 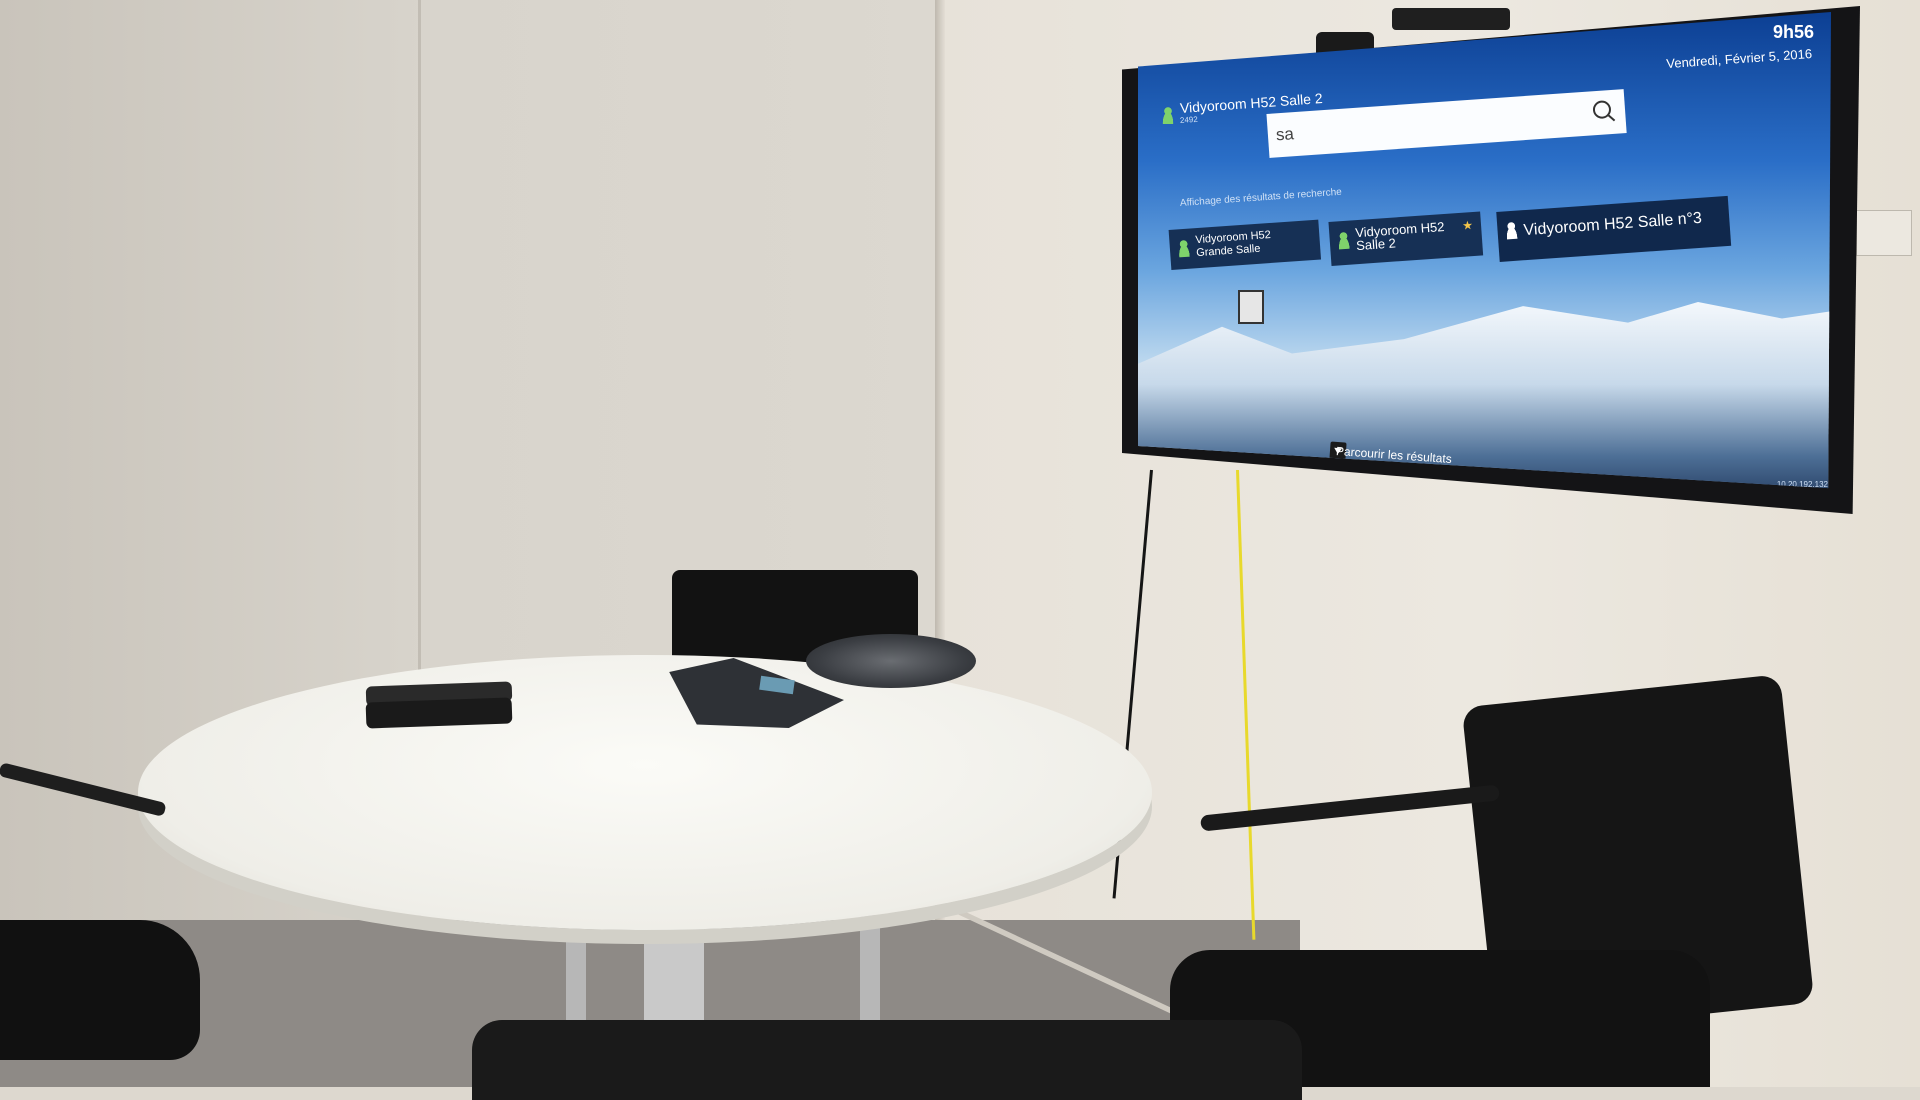 I want to click on chair-left, so click(x=100, y=990).